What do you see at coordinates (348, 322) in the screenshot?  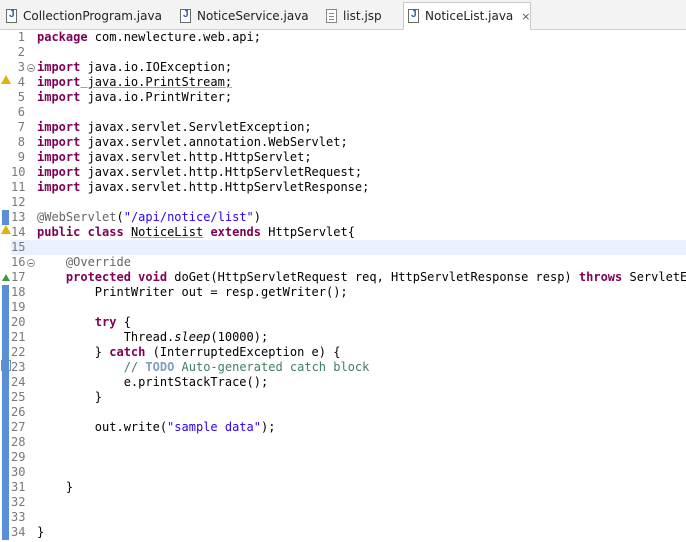 I see `code-line: 20 try {` at bounding box center [348, 322].